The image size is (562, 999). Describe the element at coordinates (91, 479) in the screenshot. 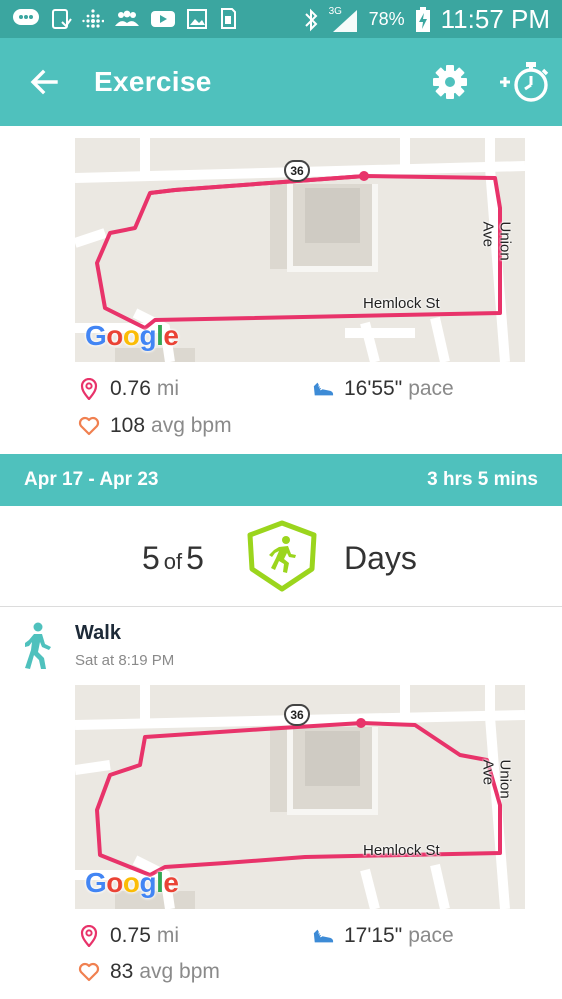

I see `week-range: Apr 17 - Apr 23` at that location.